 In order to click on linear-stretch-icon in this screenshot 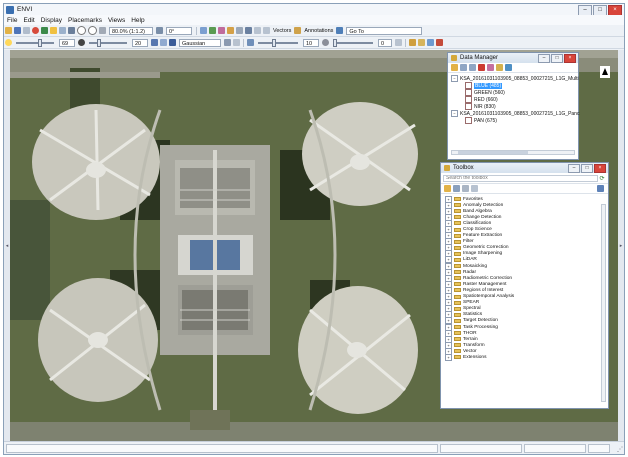, I will do `click(172, 42)`.